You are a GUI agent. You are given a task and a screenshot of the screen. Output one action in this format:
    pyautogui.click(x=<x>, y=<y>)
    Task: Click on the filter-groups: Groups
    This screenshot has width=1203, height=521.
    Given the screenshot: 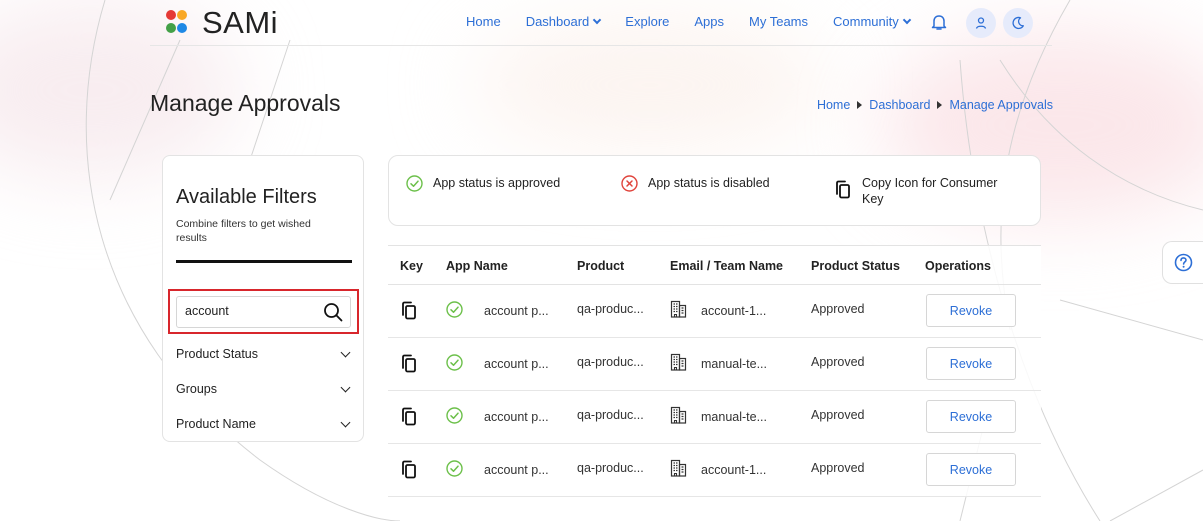 What is the action you would take?
    pyautogui.click(x=264, y=389)
    